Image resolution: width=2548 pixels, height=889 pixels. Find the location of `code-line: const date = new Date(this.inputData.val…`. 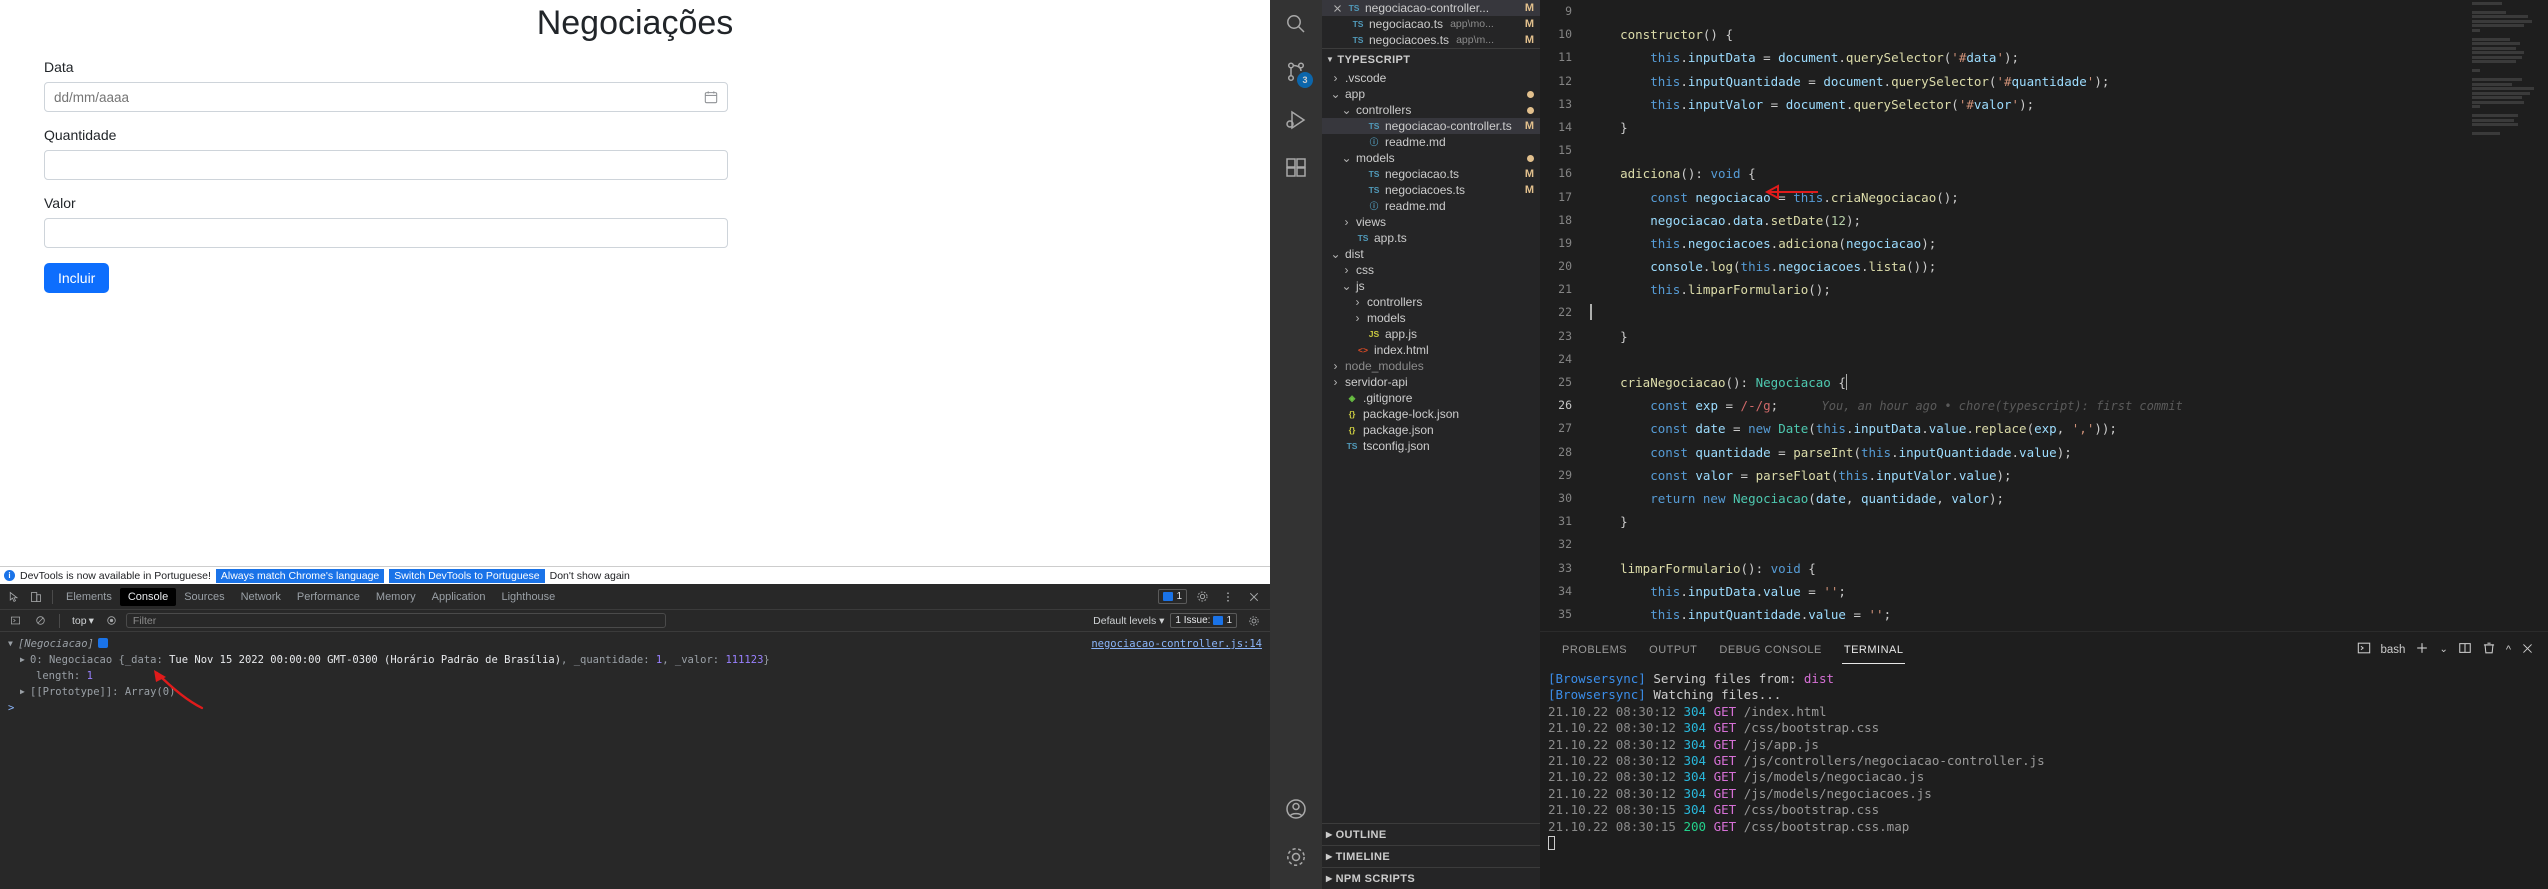

code-line: const date = new Date(this.inputData.val… is located at coordinates (2028, 428).